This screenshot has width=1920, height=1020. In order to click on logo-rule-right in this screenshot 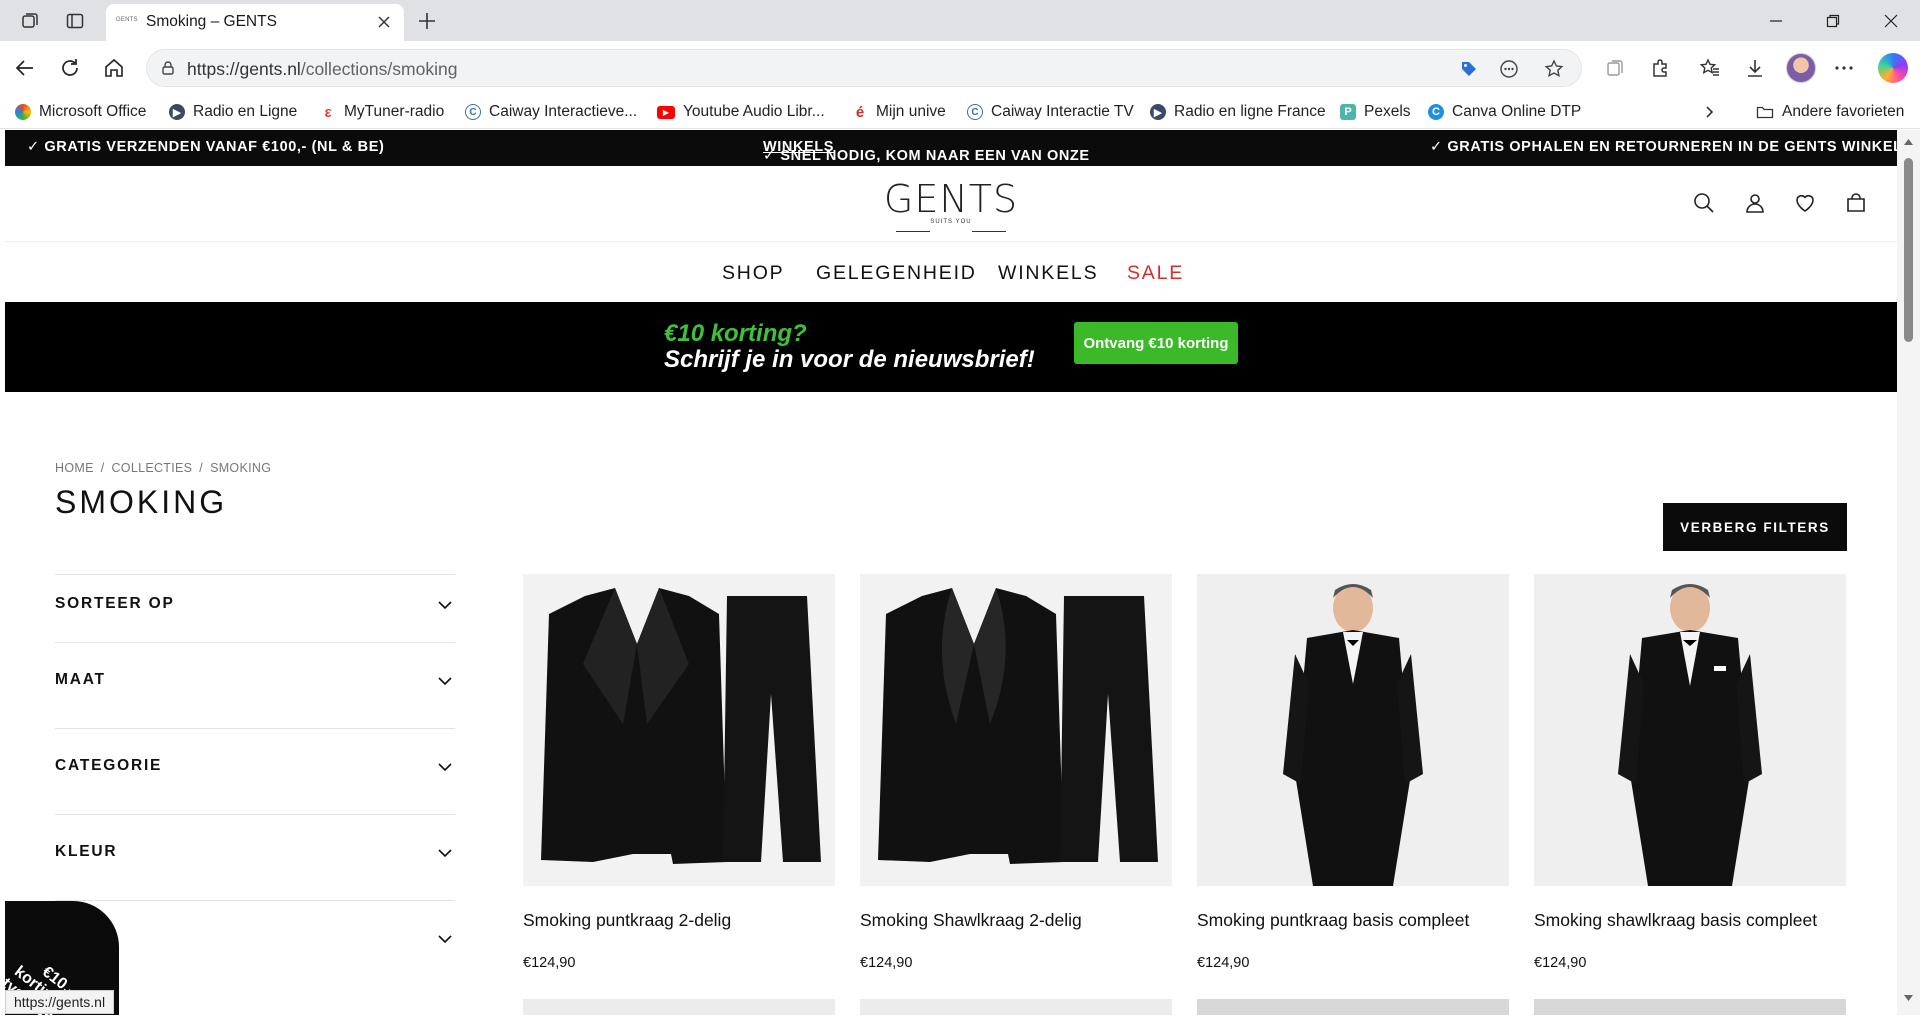, I will do `click(989, 231)`.